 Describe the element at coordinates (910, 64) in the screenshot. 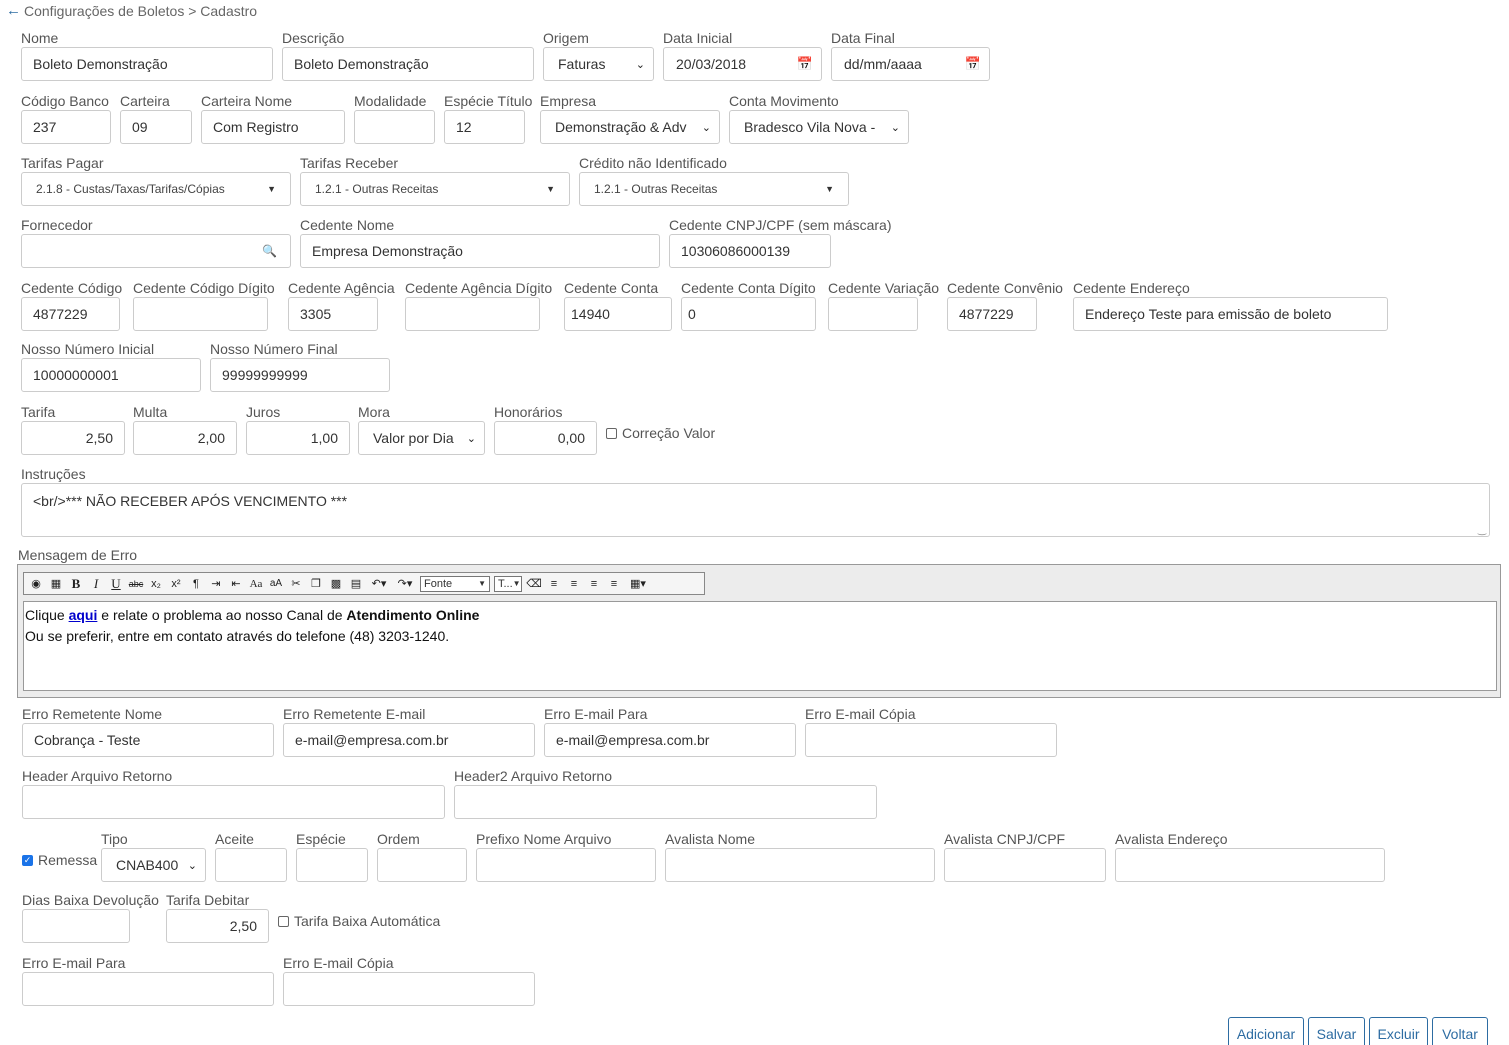

I see `data-final-input: dd/mm/aaaa 📅` at that location.